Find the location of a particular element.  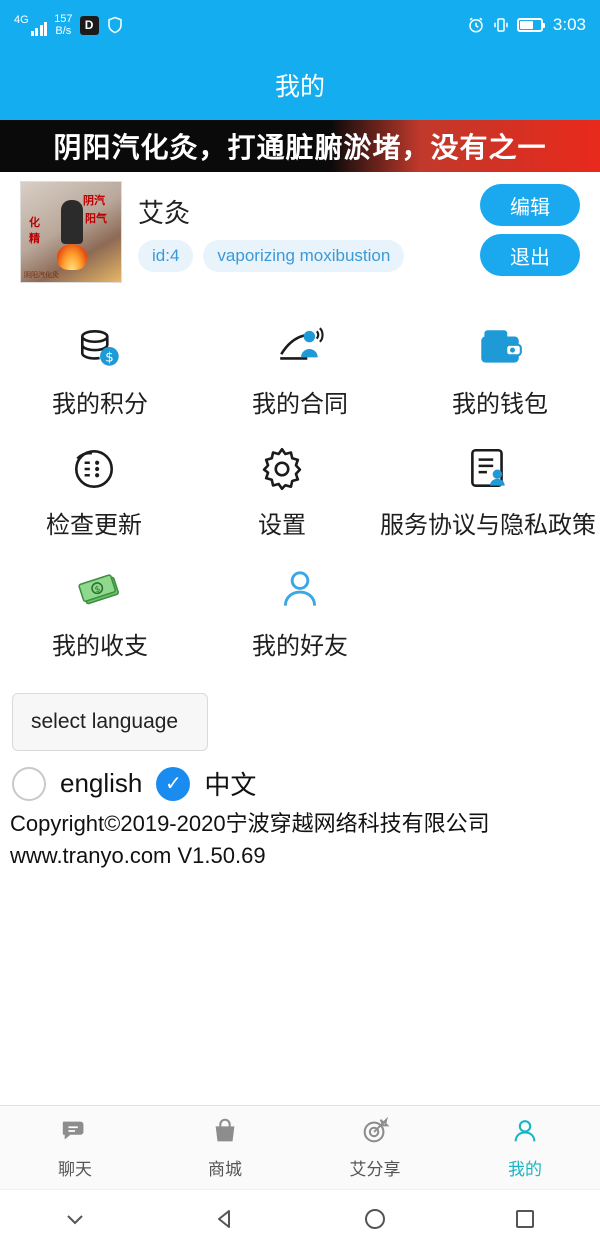

menu-label: 检查更新 is located at coordinates (94, 525).